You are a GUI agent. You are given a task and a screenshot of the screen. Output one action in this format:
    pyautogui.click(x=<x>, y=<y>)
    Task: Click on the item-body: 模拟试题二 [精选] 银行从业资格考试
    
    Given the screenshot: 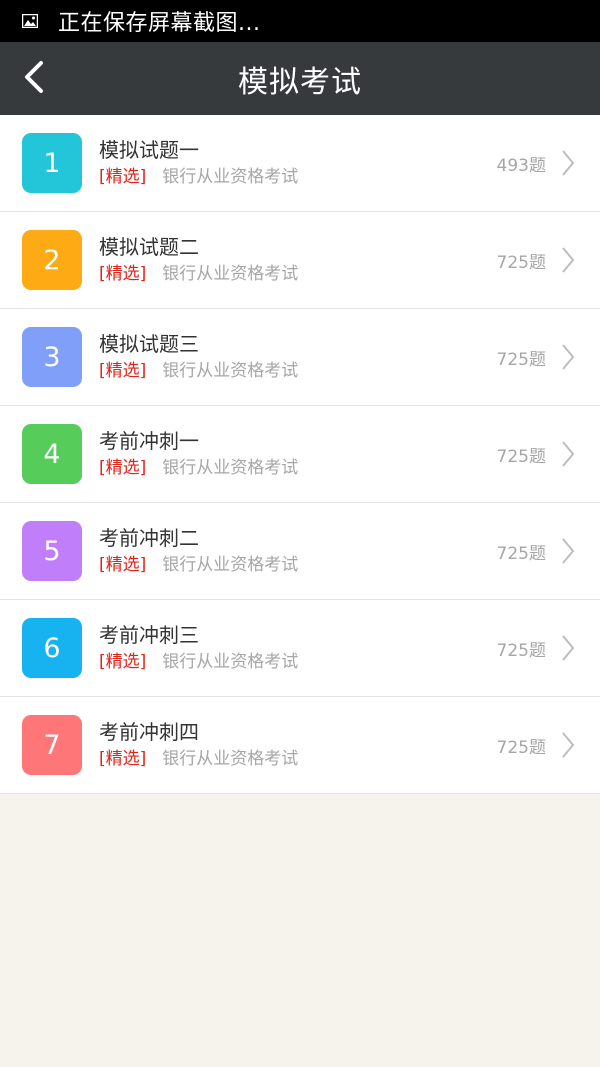 What is the action you would take?
    pyautogui.click(x=298, y=260)
    